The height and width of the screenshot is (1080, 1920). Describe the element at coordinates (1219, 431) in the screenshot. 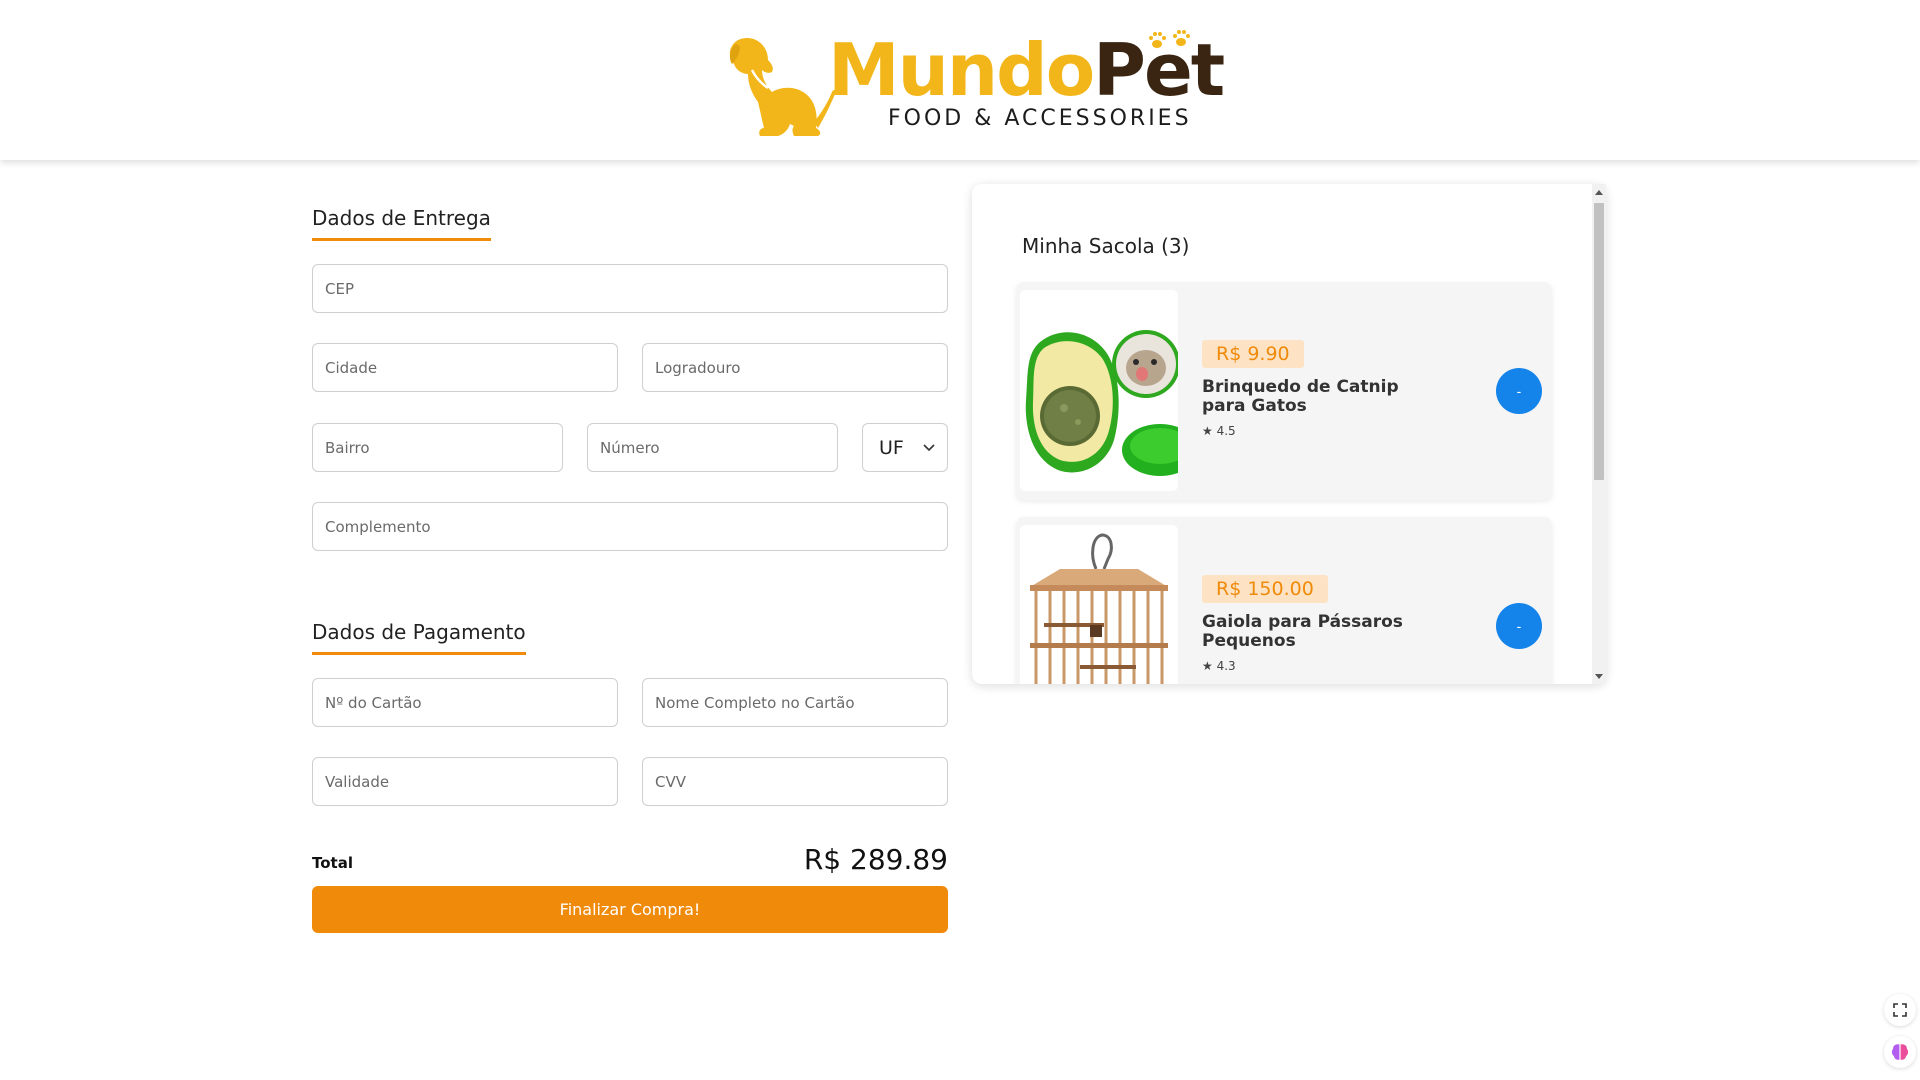

I see `item-rating: ★ 4.5` at that location.